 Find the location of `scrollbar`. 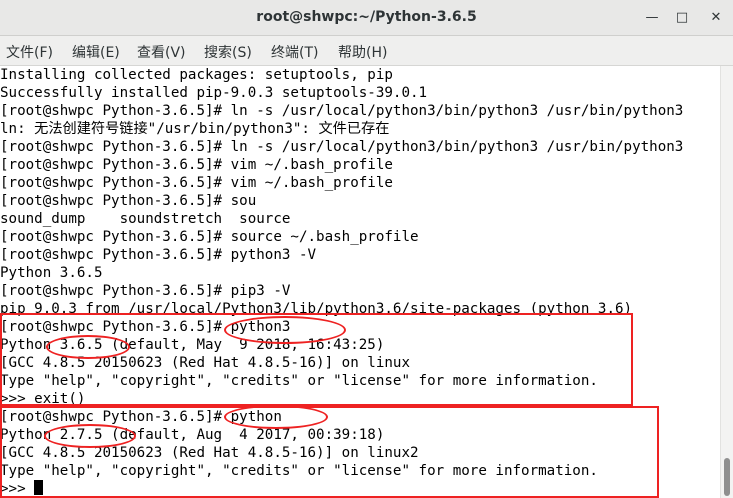

scrollbar is located at coordinates (726, 282).